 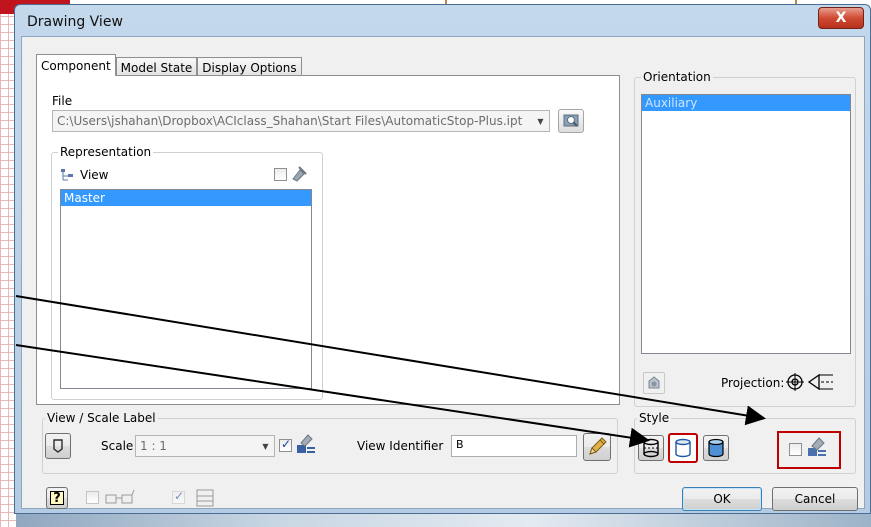 What do you see at coordinates (76, 65) in the screenshot?
I see `tab-component: Component` at bounding box center [76, 65].